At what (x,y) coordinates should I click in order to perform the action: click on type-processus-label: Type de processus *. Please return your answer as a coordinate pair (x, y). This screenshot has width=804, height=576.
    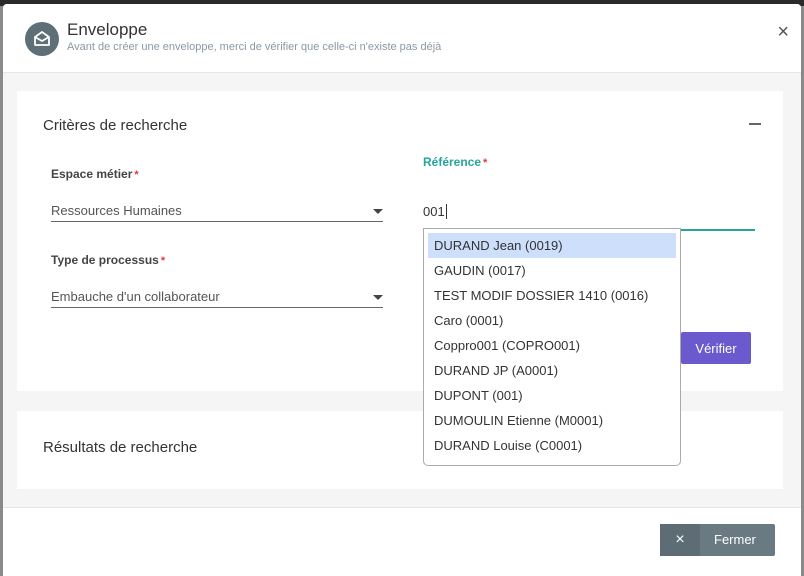
    Looking at the image, I should click on (108, 260).